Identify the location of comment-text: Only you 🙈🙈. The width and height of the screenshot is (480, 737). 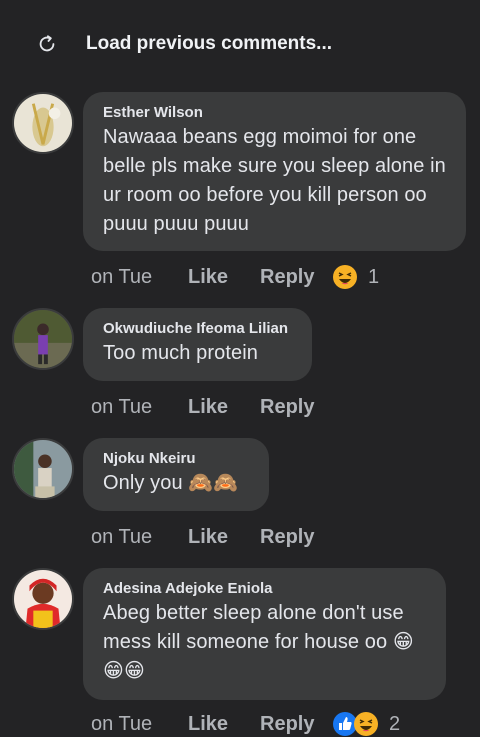
(171, 483).